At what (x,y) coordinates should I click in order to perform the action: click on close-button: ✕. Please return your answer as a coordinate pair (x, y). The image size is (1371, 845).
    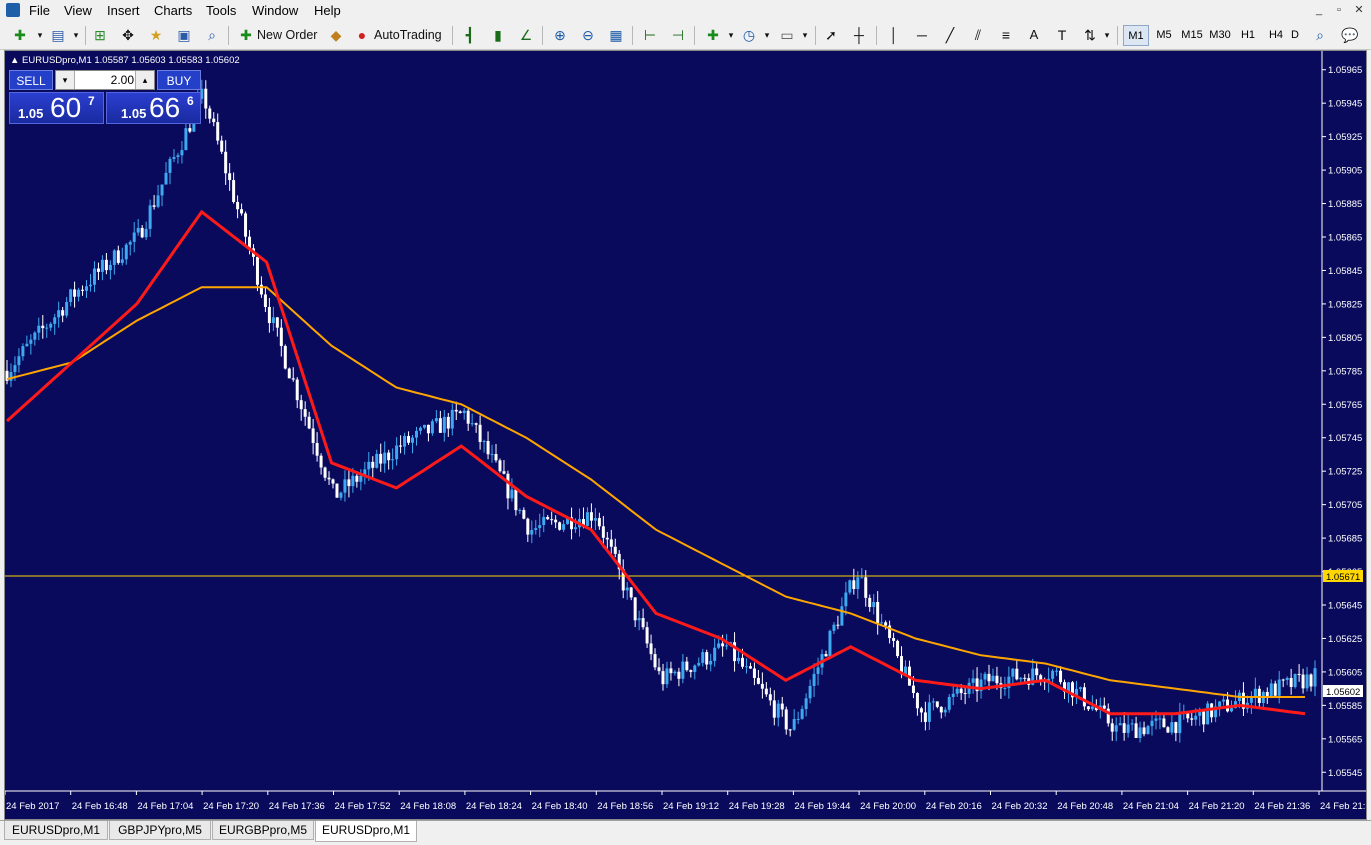
    Looking at the image, I should click on (1359, 10).